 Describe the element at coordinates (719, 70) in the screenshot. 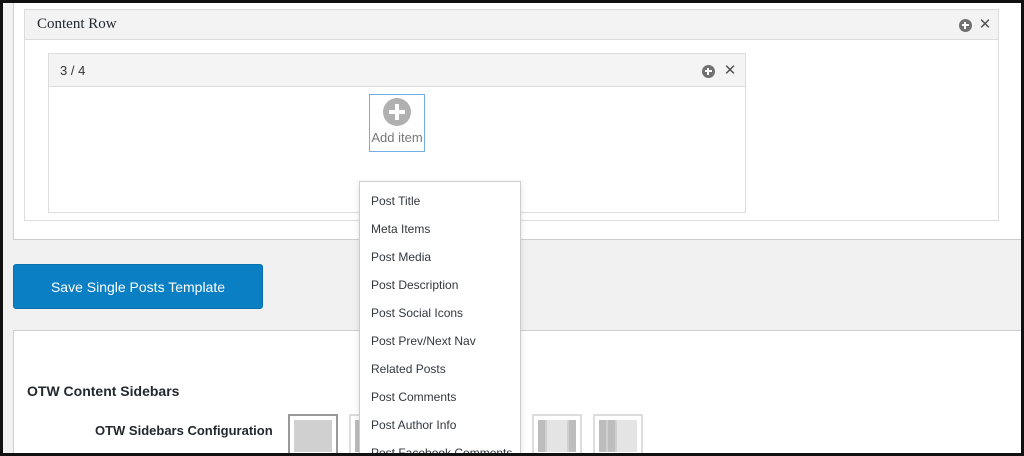

I see `column-actions: ✕` at that location.